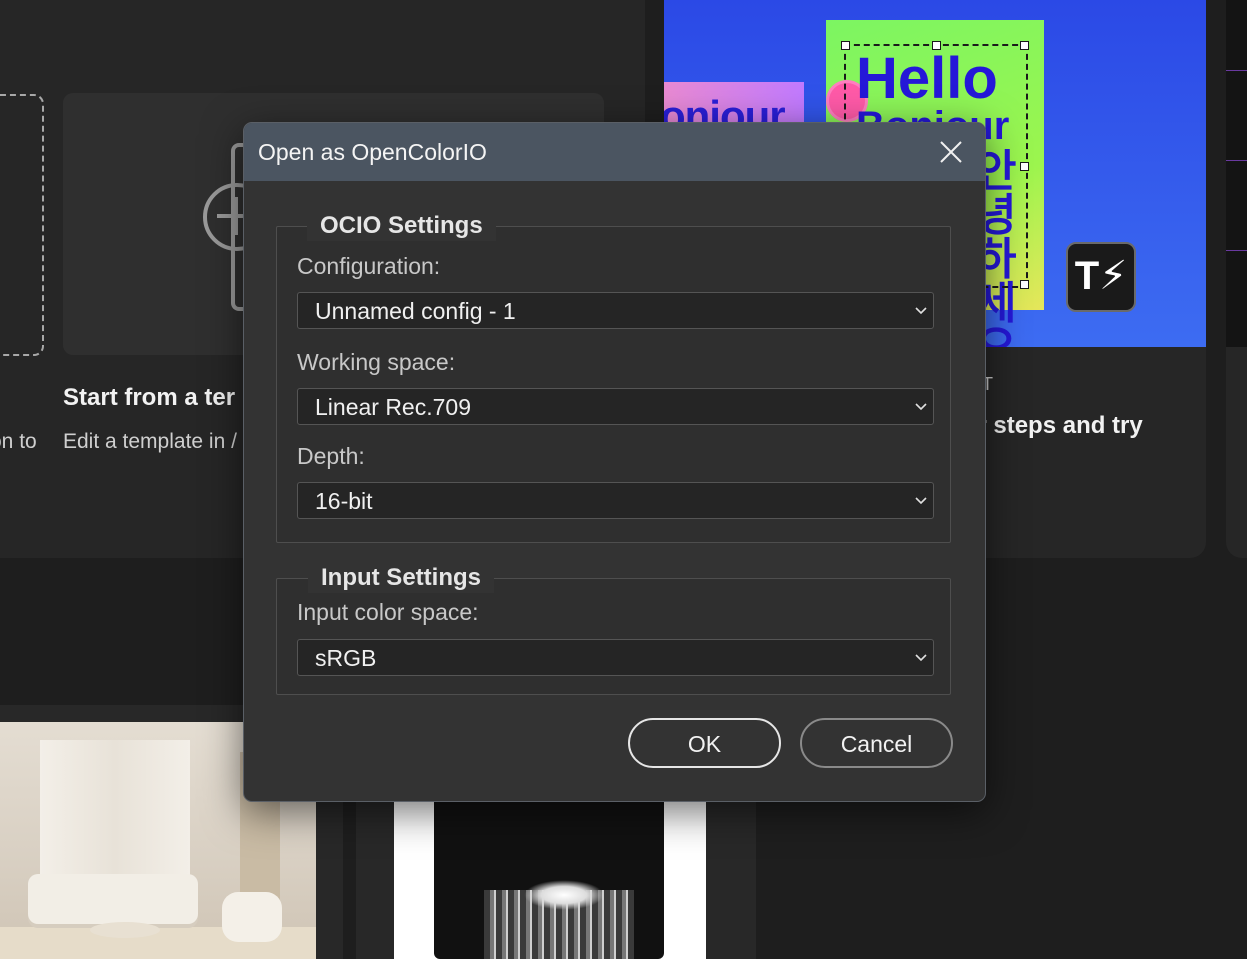 This screenshot has height=959, width=1247. Describe the element at coordinates (331, 456) in the screenshot. I see `depth-label: Depth:` at that location.